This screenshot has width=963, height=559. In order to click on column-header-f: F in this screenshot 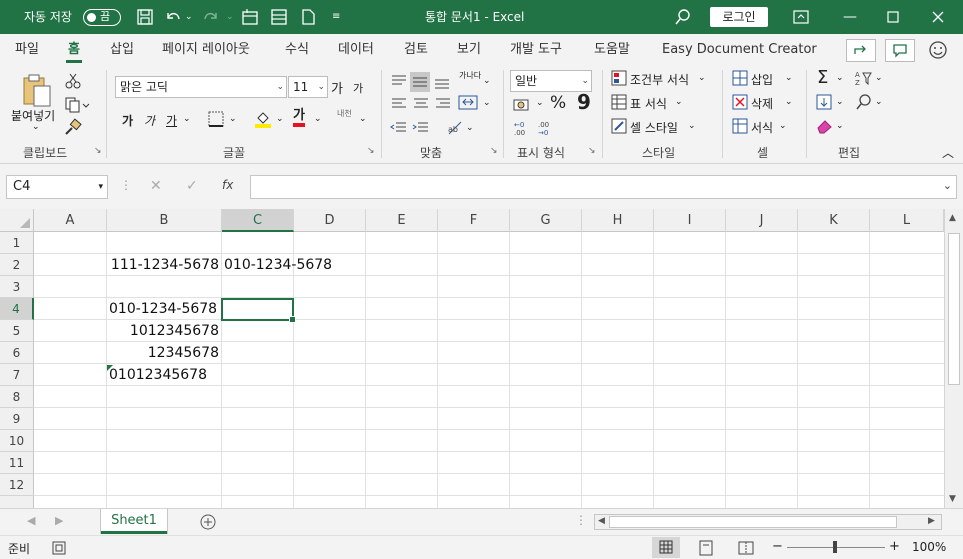, I will do `click(474, 220)`.